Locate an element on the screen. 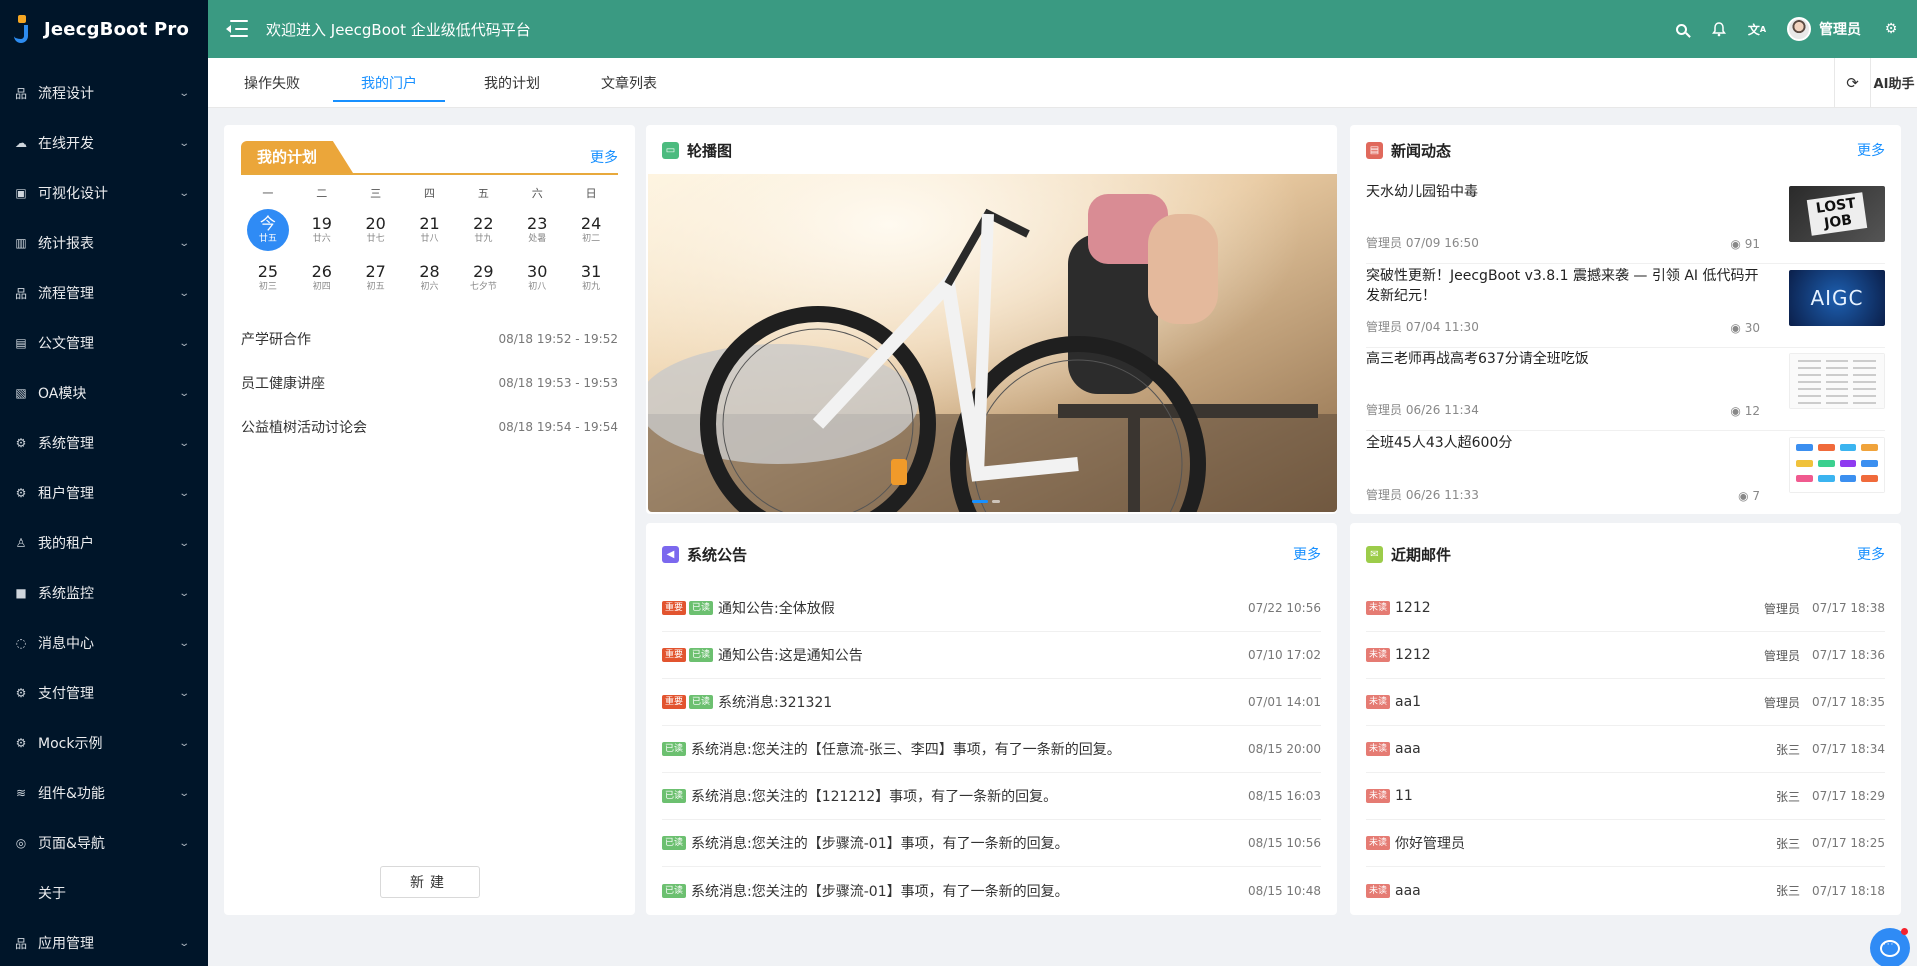  user-menu: 管理员 is located at coordinates (1824, 29).